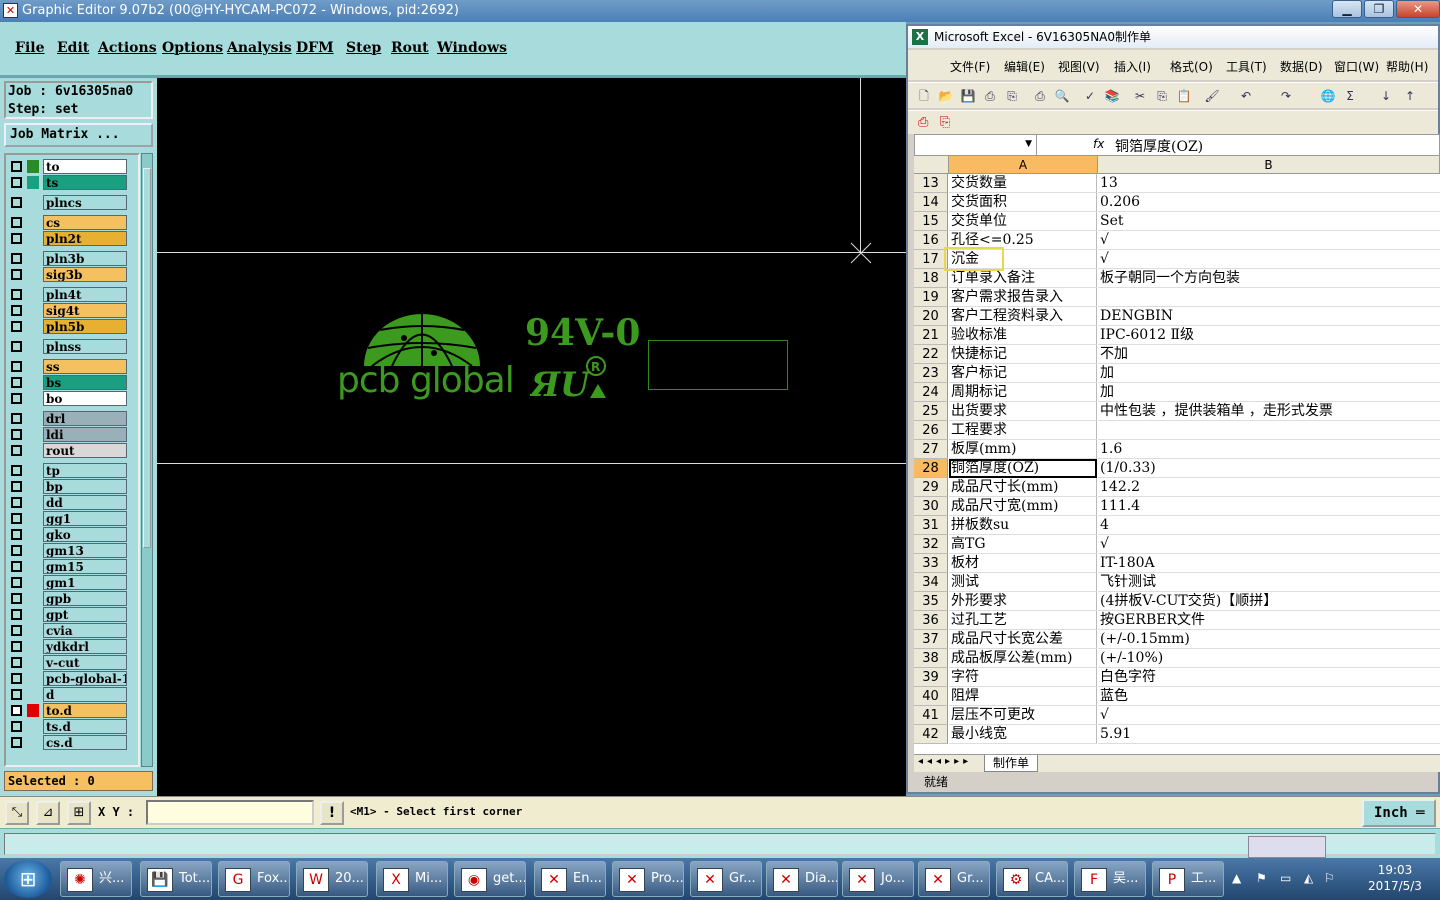  Describe the element at coordinates (1347, 9) in the screenshot. I see `minimize-button: ▁` at that location.